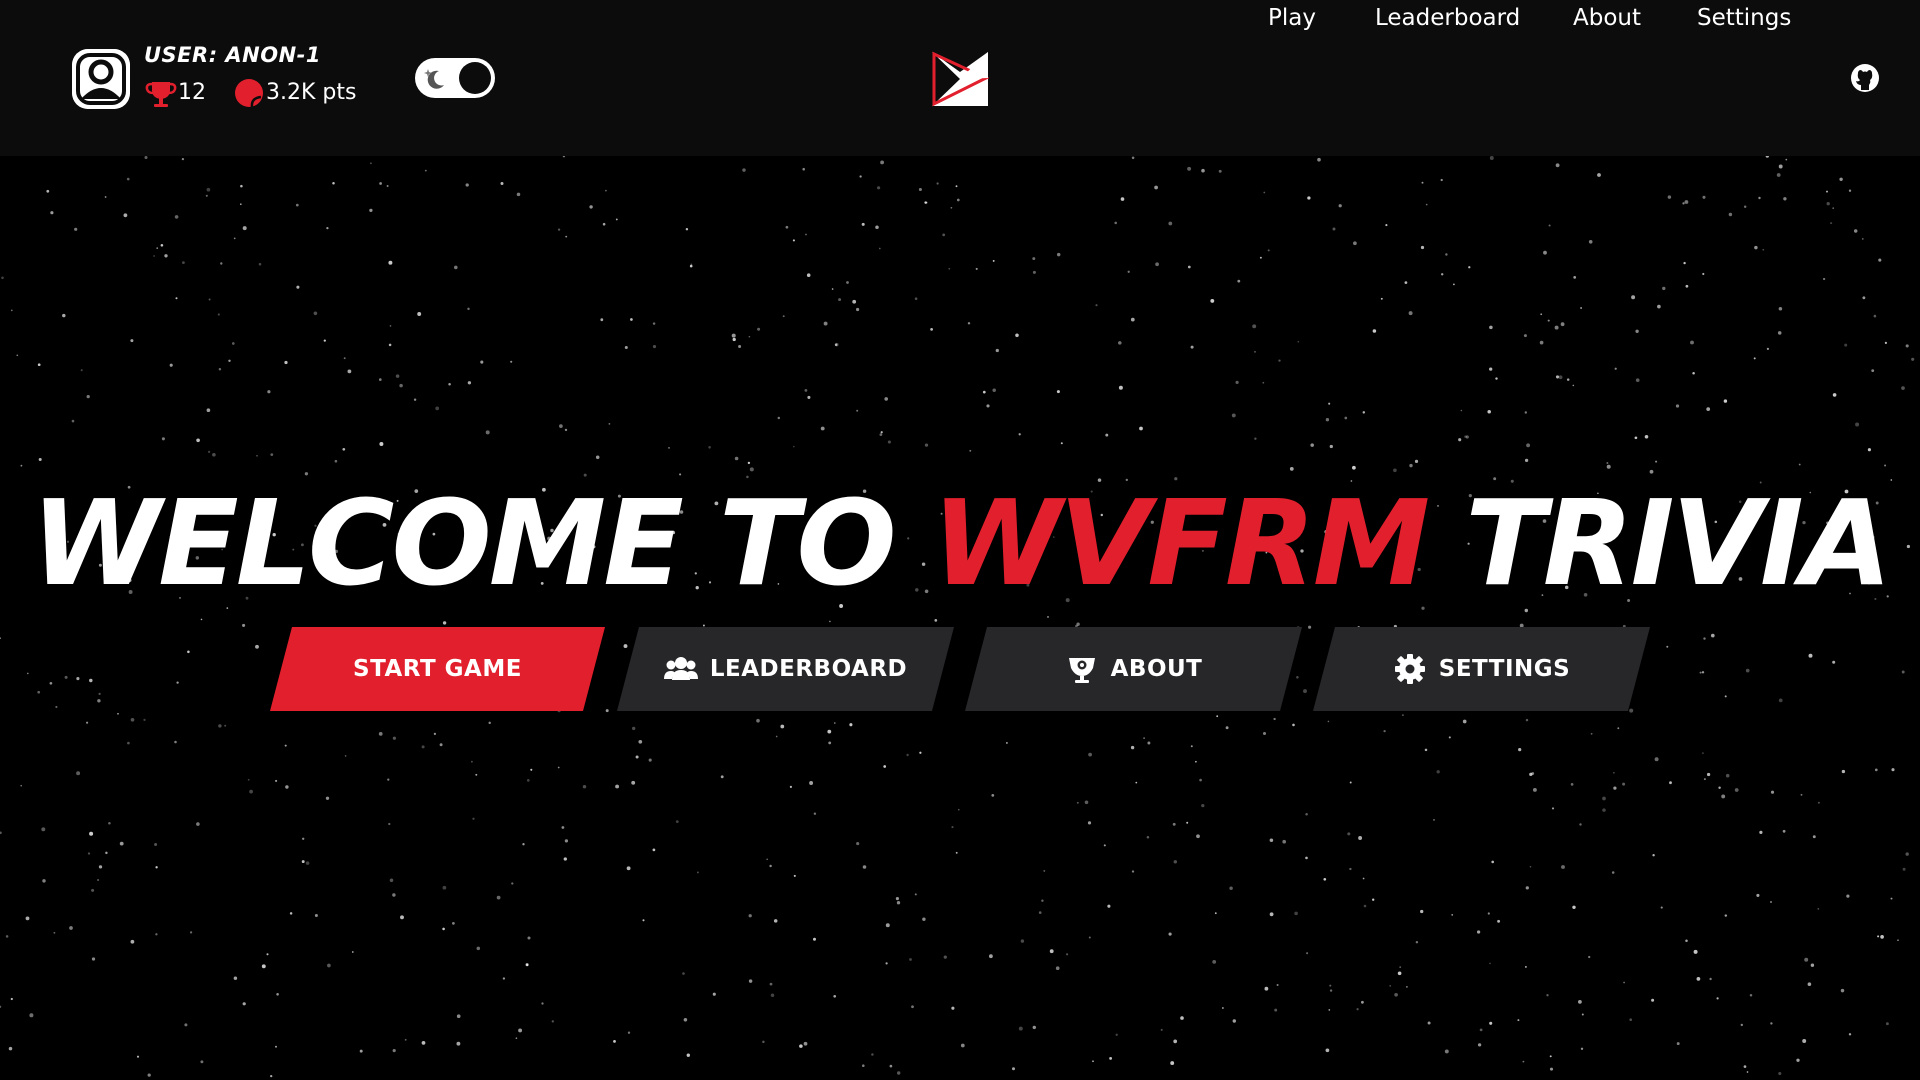  Describe the element at coordinates (1447, 18) in the screenshot. I see `nav-leaderboard: Leaderboard` at that location.